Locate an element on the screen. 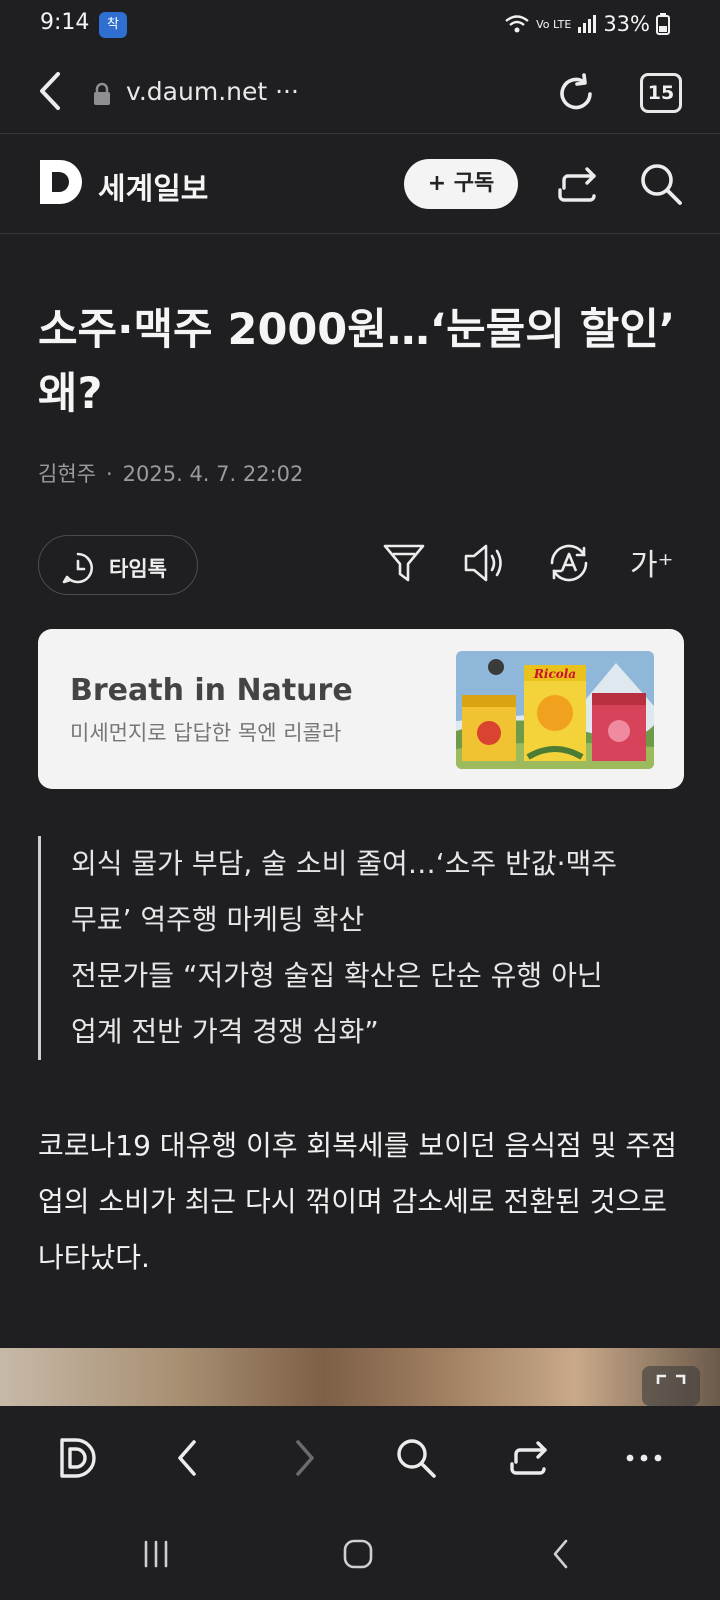 The image size is (720, 1600). volte-indicator: Vo LTE is located at coordinates (554, 24).